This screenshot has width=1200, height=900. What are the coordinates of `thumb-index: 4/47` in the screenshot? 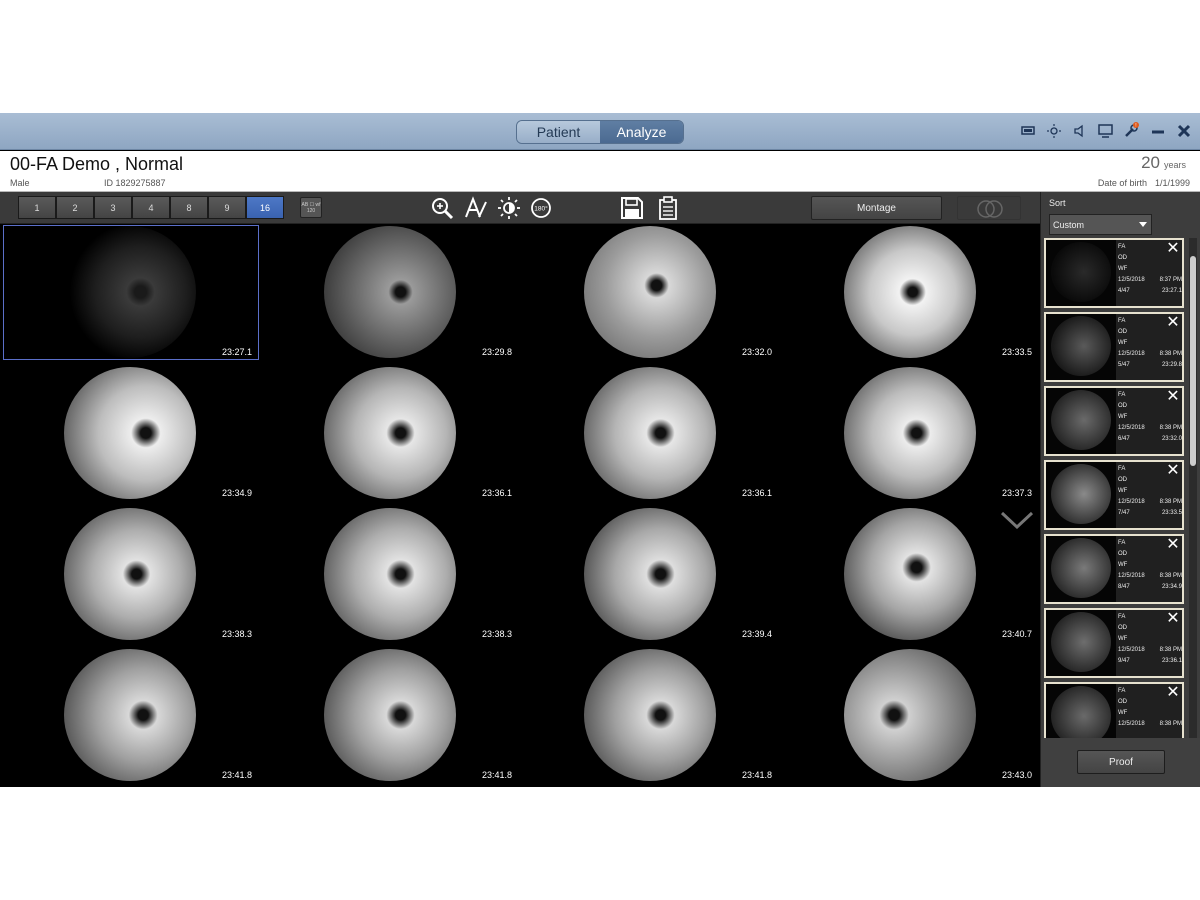 It's located at (1124, 291).